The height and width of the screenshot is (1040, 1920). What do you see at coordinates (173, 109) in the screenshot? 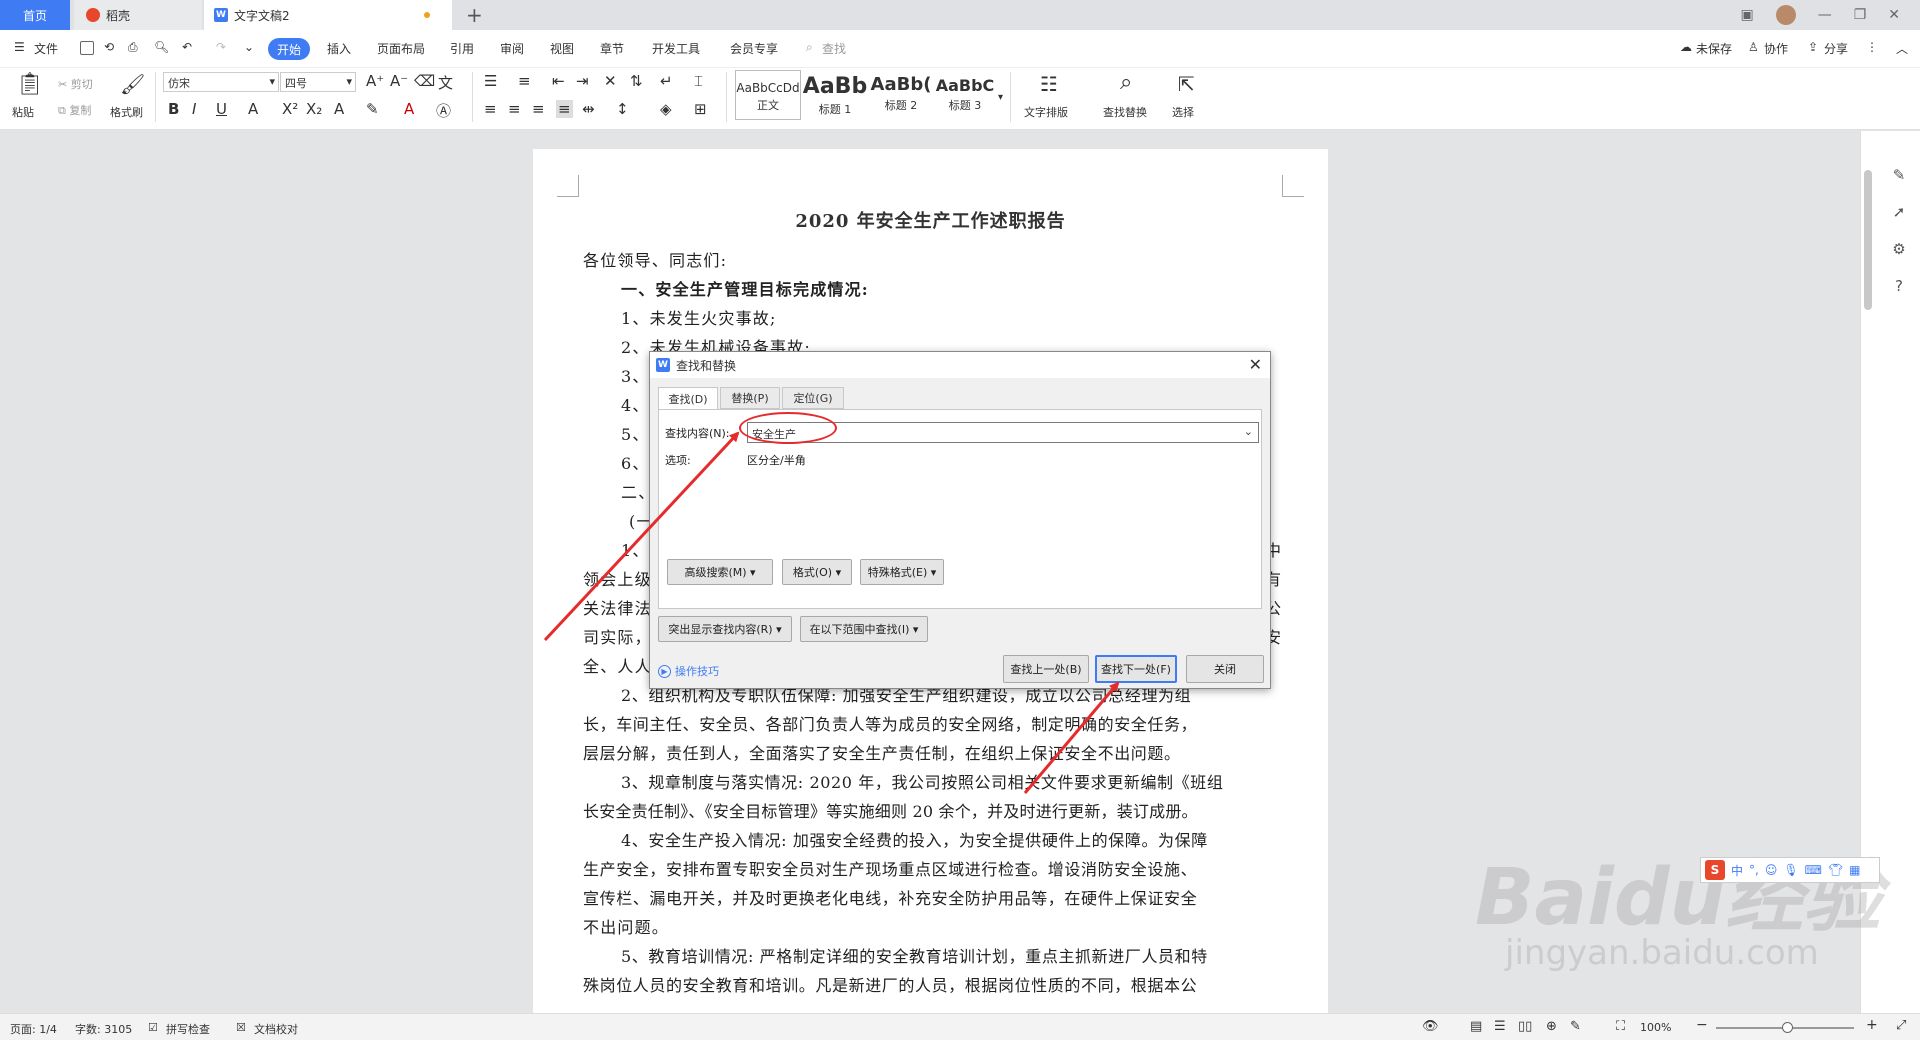
I see `bold-icon: B` at bounding box center [173, 109].